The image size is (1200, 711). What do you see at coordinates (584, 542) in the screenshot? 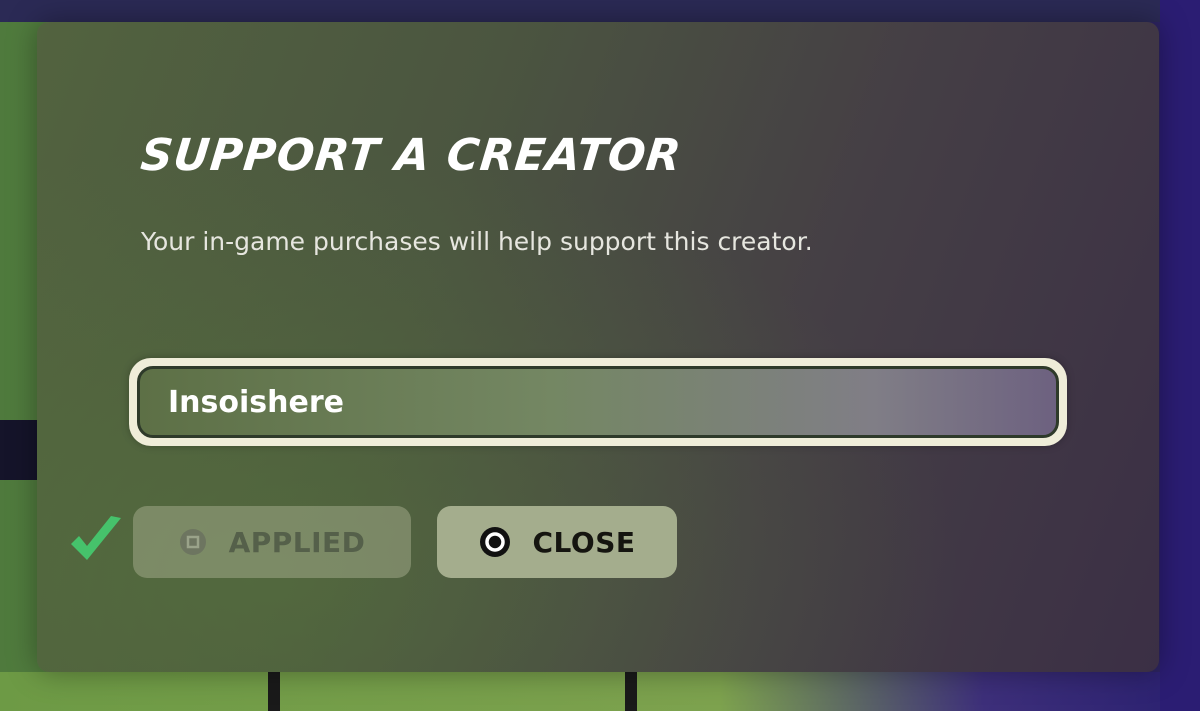
I see `close-label: CLOSE` at bounding box center [584, 542].